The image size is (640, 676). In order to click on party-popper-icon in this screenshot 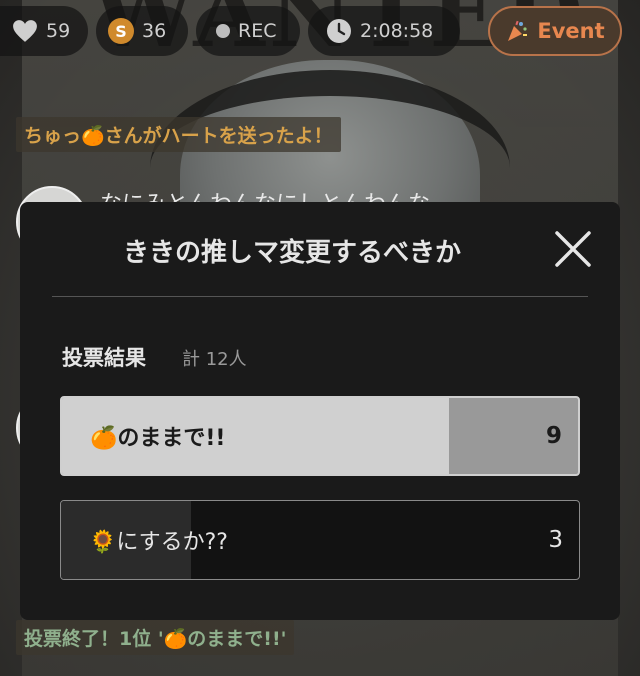, I will do `click(517, 31)`.